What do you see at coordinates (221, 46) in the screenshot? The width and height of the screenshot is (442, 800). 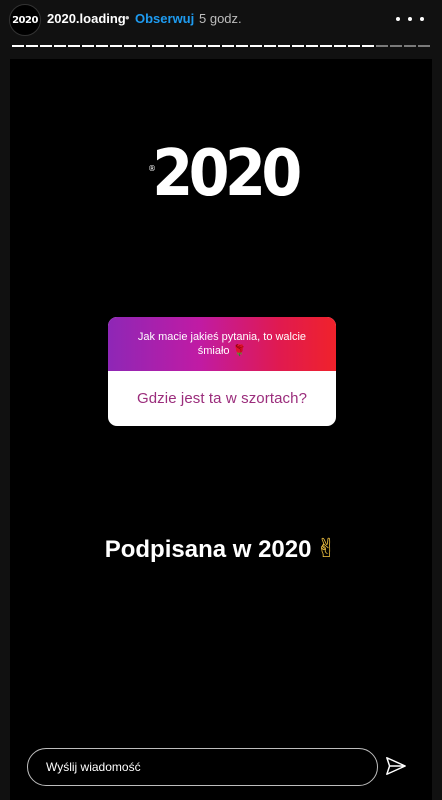 I see `story-progress-bar` at bounding box center [221, 46].